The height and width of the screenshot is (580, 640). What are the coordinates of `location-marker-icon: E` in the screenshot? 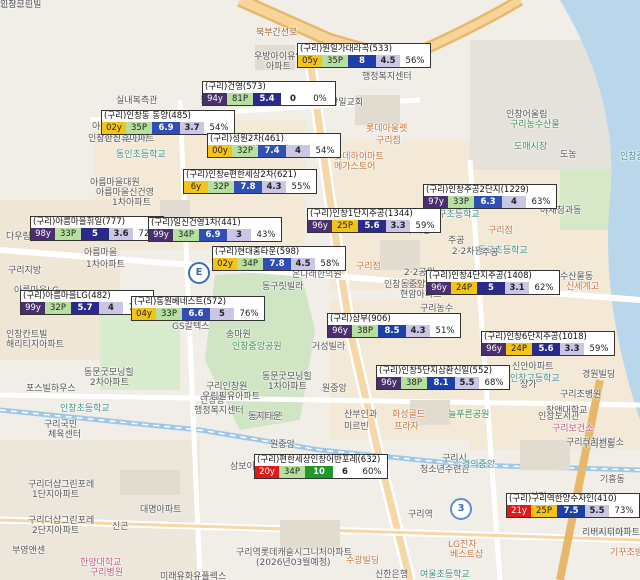 It's located at (199, 273).